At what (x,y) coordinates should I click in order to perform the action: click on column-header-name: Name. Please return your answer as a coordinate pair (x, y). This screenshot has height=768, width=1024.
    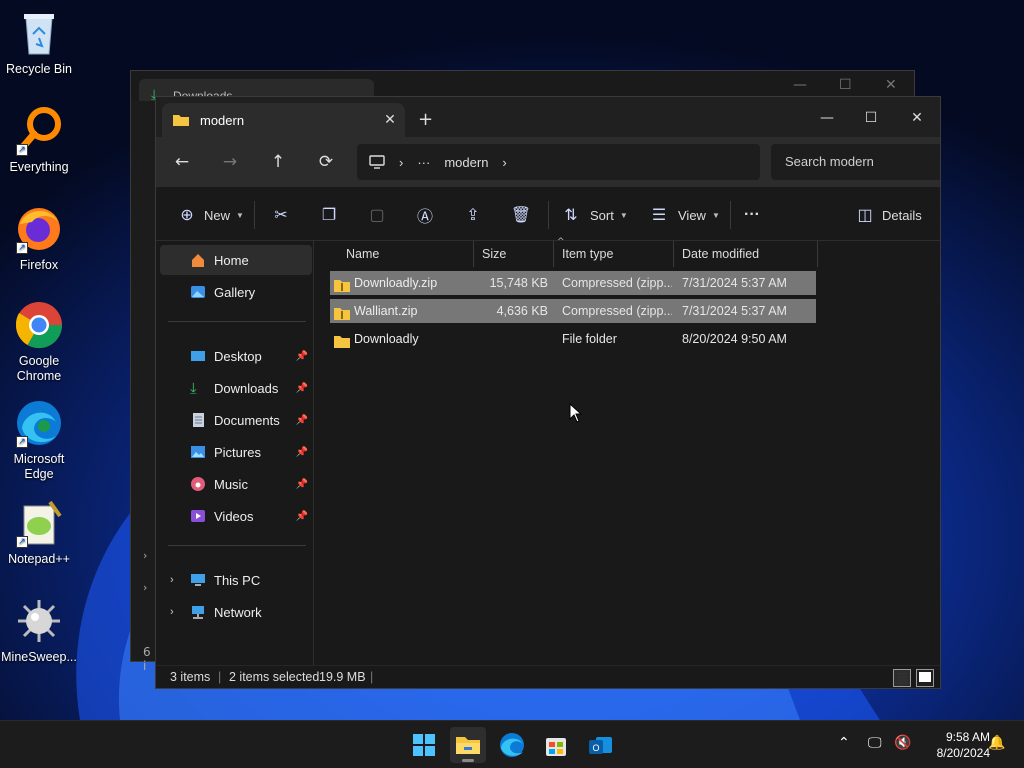
    Looking at the image, I should click on (406, 254).